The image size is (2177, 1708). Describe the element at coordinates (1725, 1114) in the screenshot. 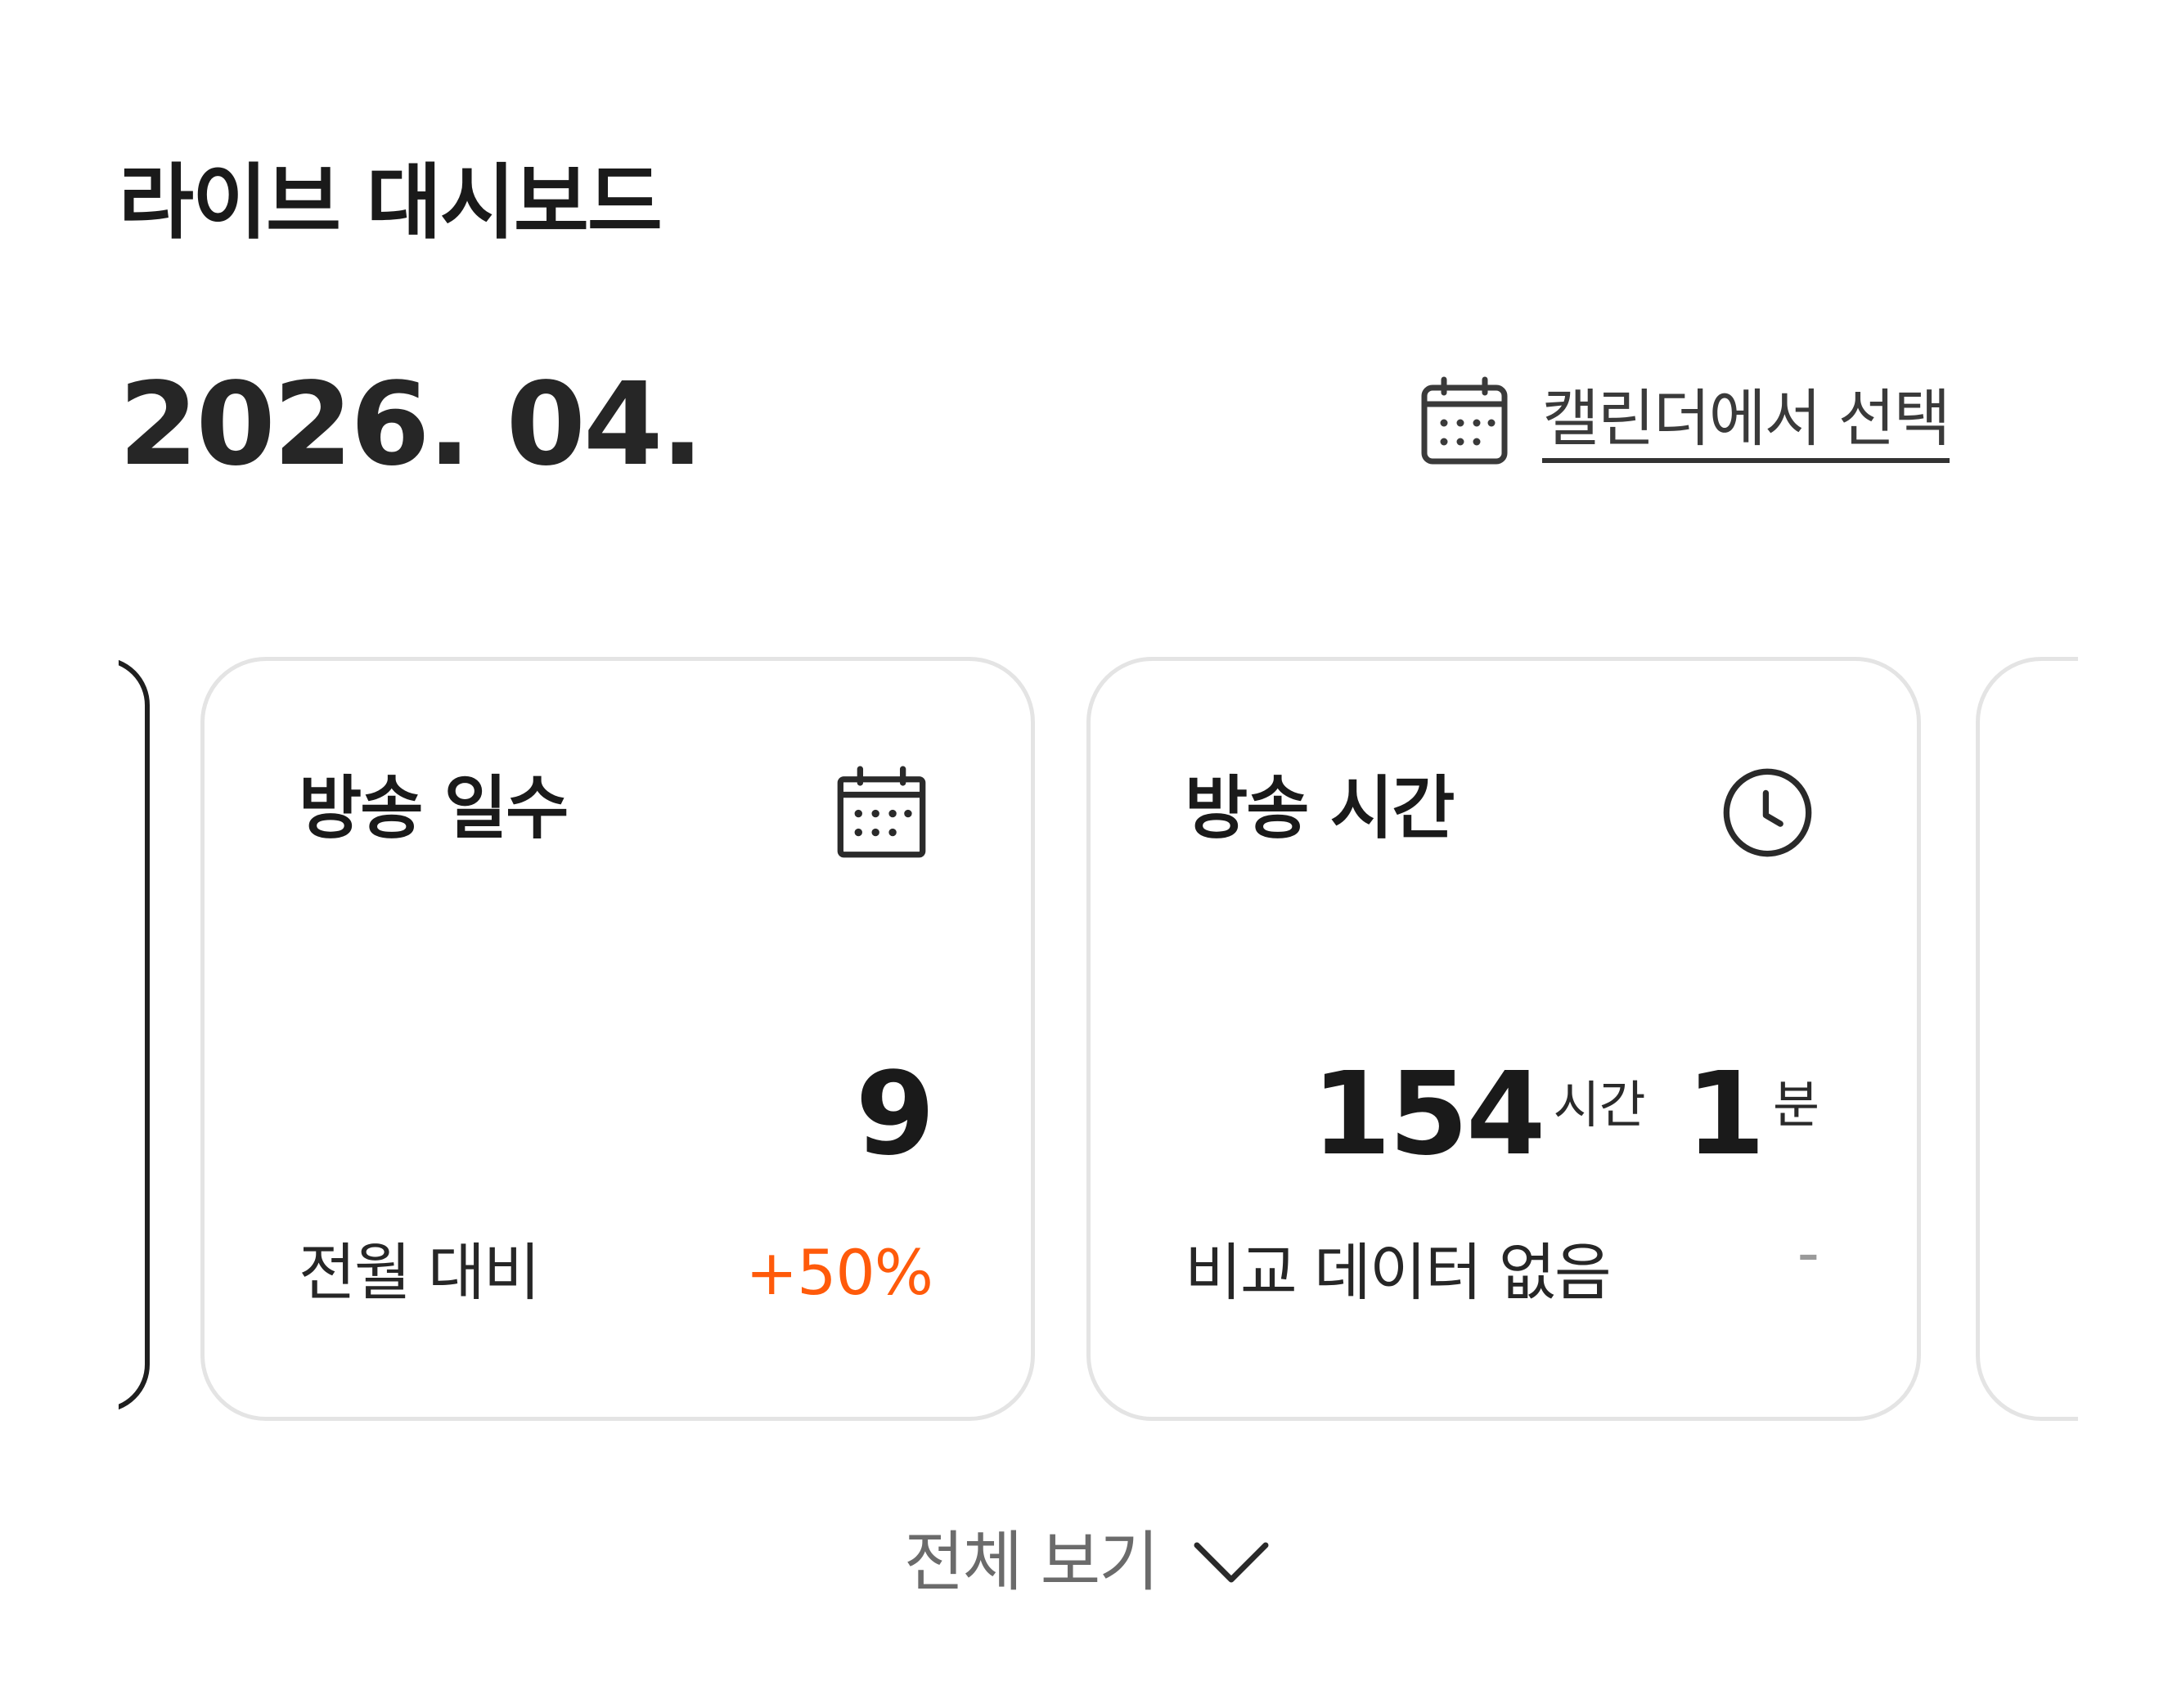

I see `minutes-count: 1` at that location.